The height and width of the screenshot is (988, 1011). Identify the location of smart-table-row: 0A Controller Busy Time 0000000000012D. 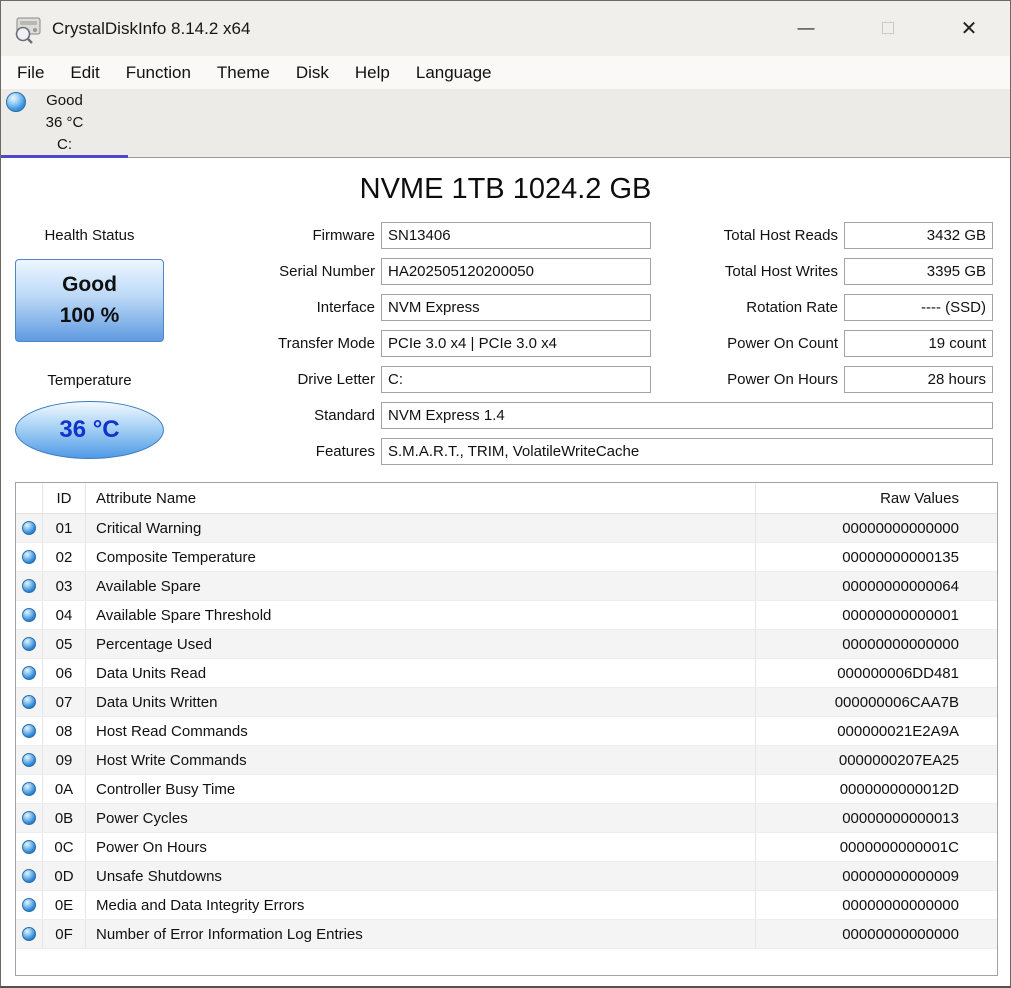
(506, 789).